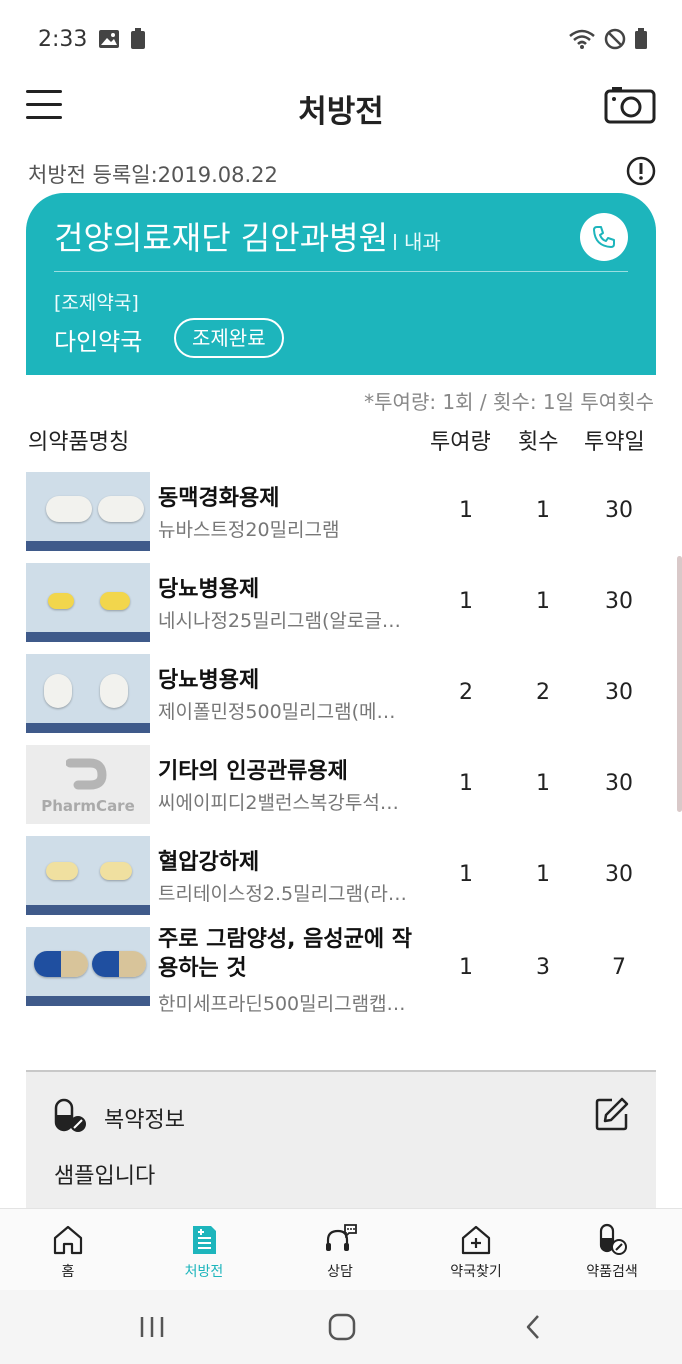 This screenshot has width=682, height=1364. I want to click on drug-days: 7, so click(619, 967).